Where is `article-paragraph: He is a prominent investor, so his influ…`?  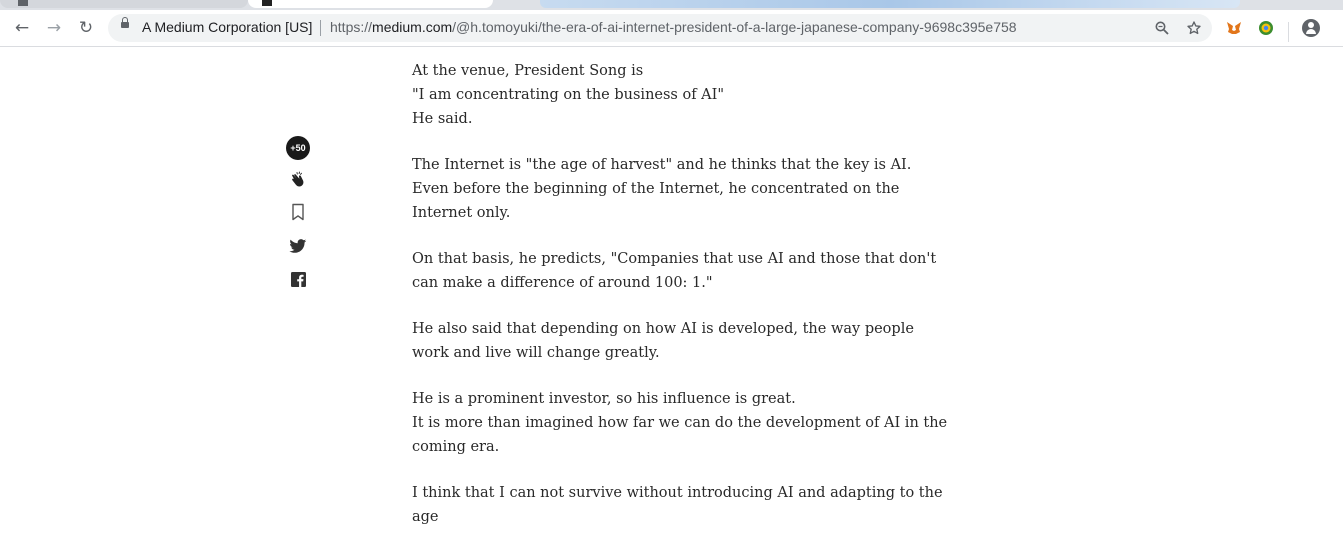
article-paragraph: He is a prominent investor, so his influ… is located at coordinates (680, 423).